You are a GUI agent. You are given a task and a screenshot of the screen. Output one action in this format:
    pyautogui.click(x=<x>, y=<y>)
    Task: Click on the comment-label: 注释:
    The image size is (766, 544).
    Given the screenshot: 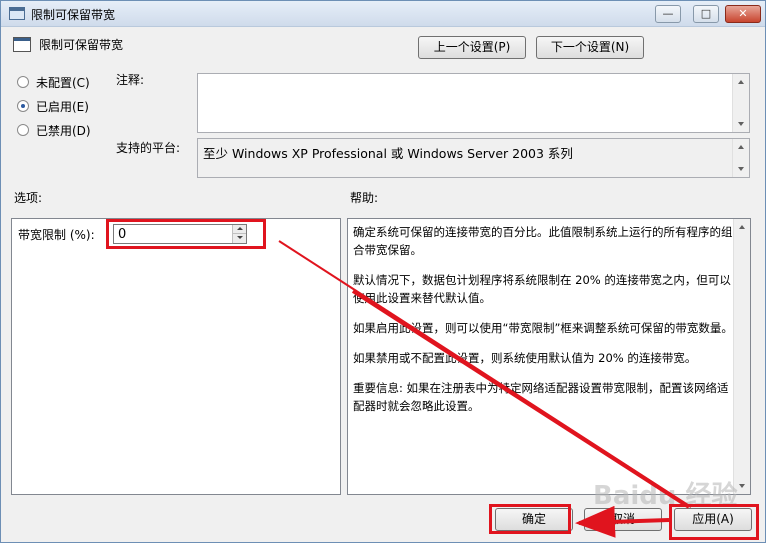 What is the action you would take?
    pyautogui.click(x=130, y=80)
    